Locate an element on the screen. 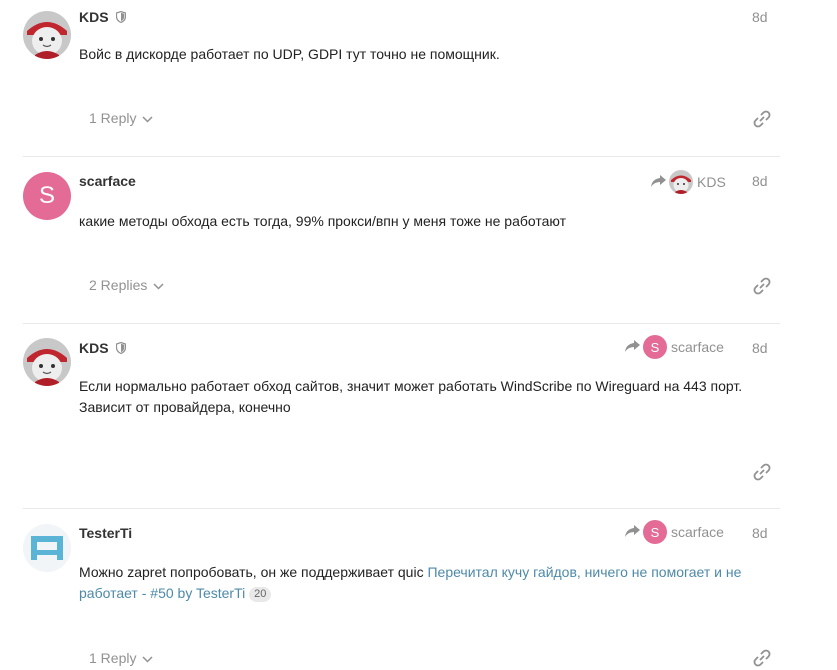  reply-to-indicator: KDS is located at coordinates (688, 182).